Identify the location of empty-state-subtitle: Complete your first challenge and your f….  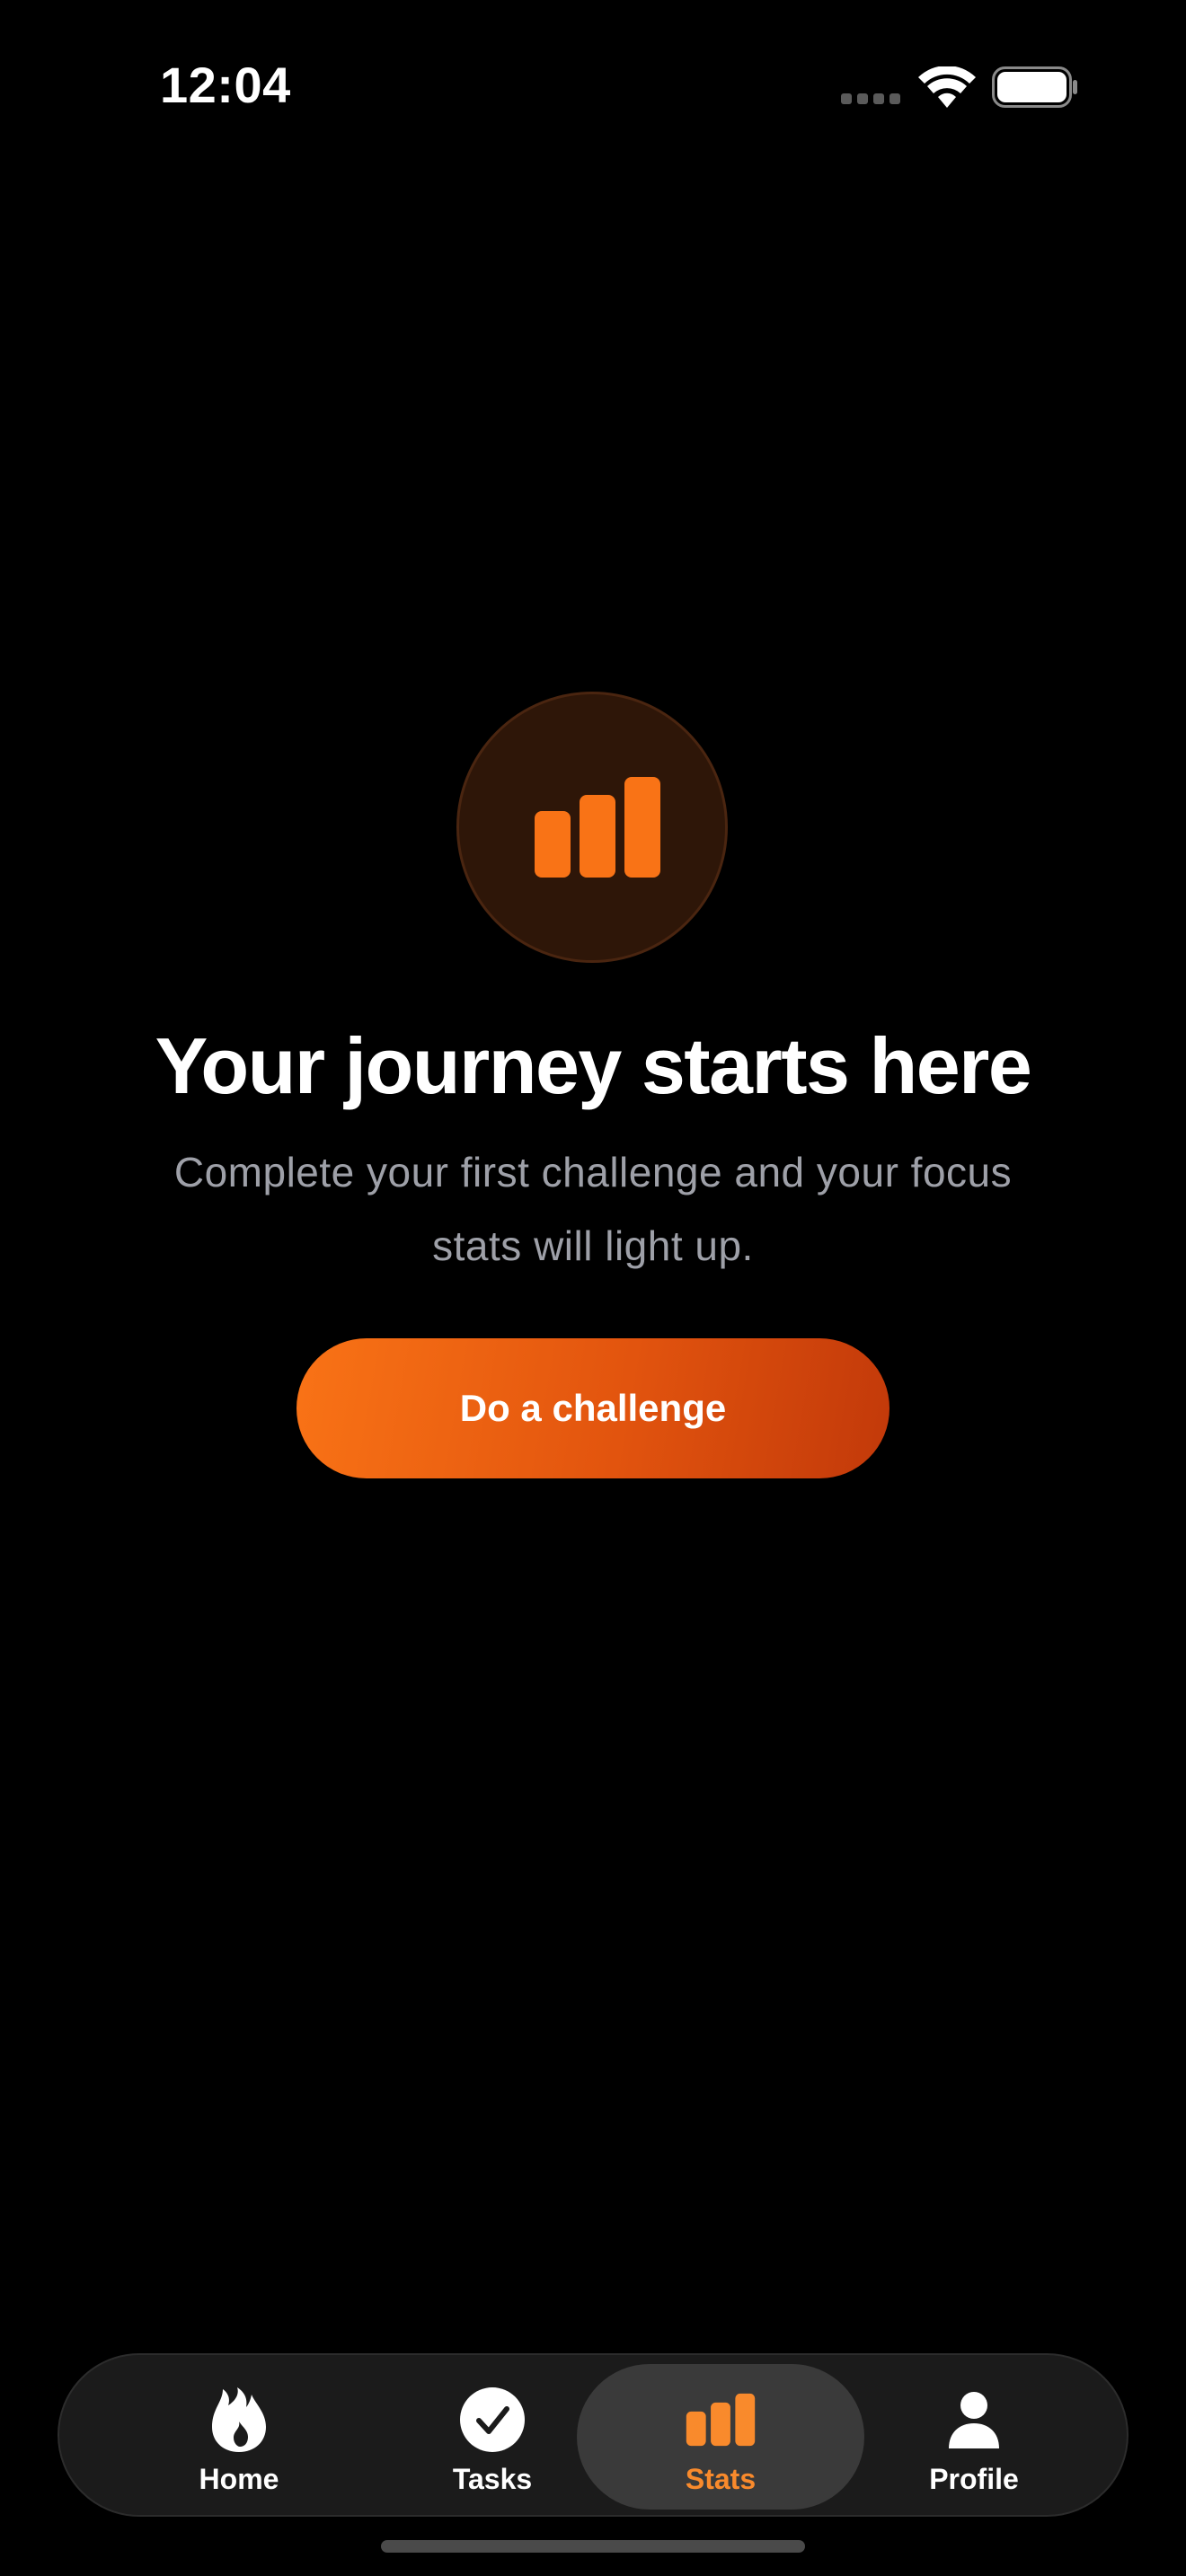
(593, 1209).